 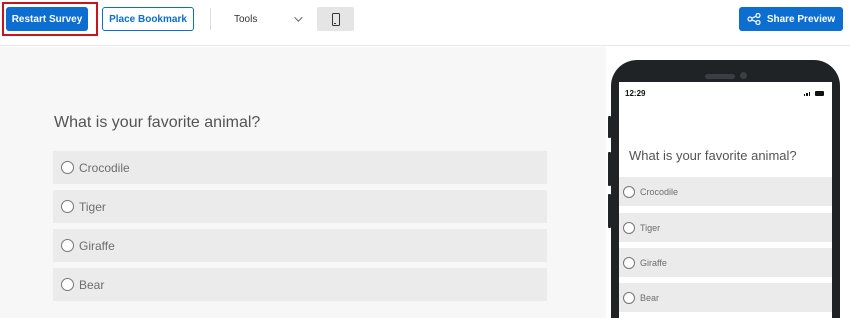 I want to click on tools-label: Tools, so click(x=246, y=19).